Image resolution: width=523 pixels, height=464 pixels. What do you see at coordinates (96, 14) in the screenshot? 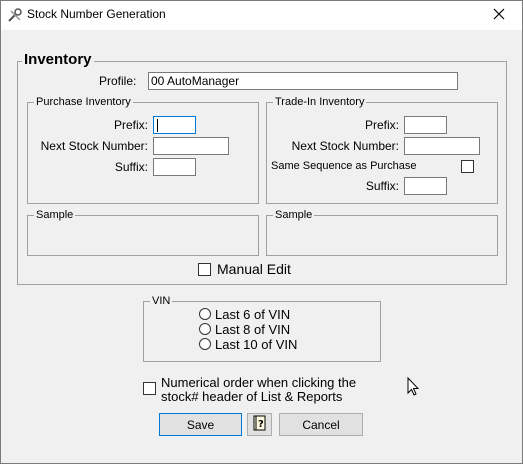
I see `window-title: Stock Number Generation` at bounding box center [96, 14].